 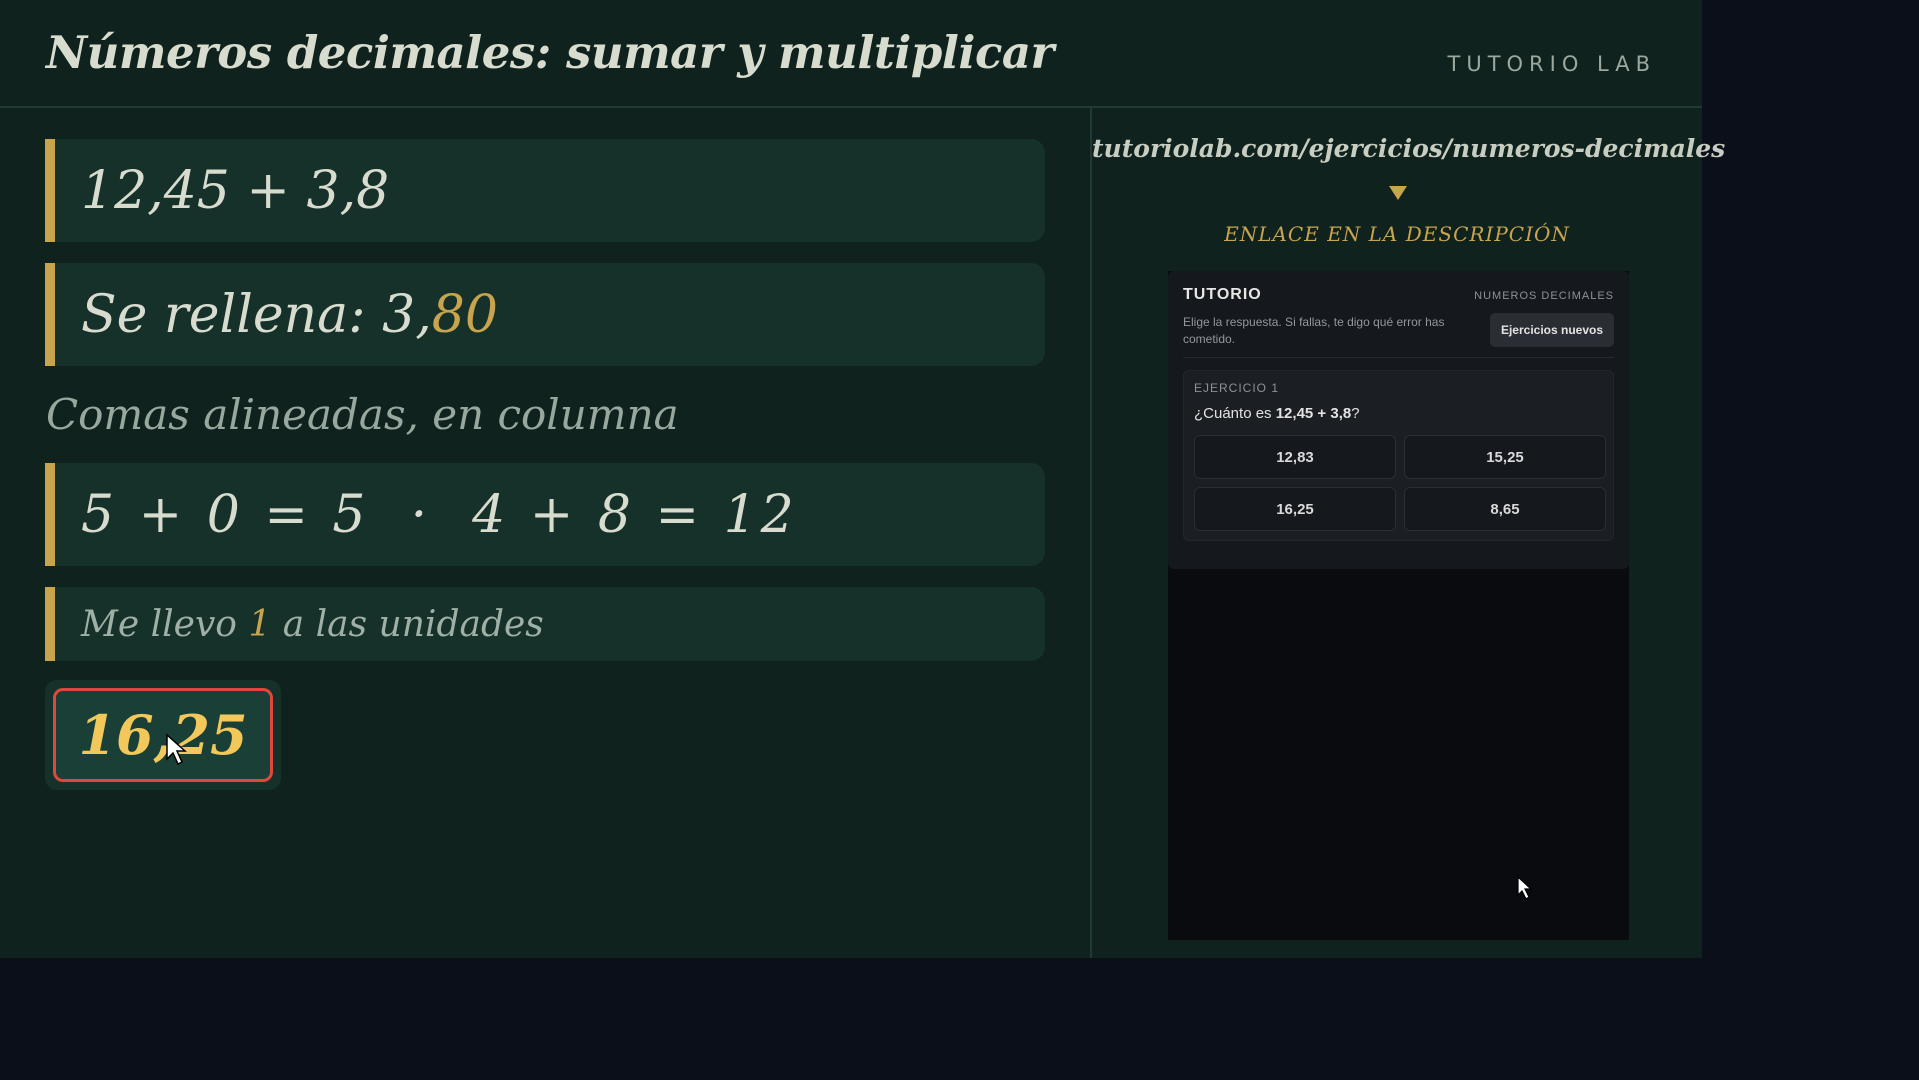 I want to click on carry-highlight: 1, so click(x=260, y=624).